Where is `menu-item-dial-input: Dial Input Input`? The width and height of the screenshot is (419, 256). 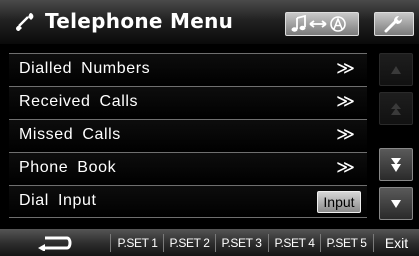 menu-item-dial-input: Dial Input Input is located at coordinates (188, 201).